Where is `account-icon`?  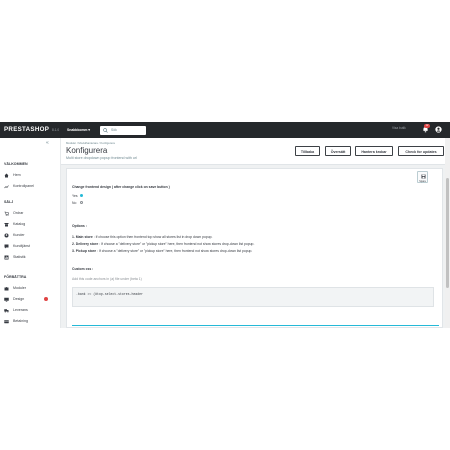 account-icon is located at coordinates (438, 129).